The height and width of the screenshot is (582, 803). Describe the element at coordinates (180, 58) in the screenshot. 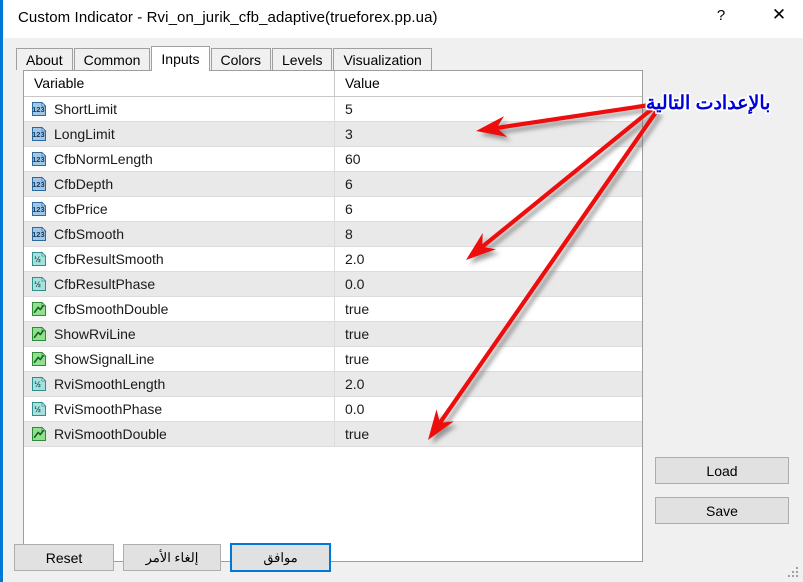

I see `tab-inputs: Inputs` at that location.